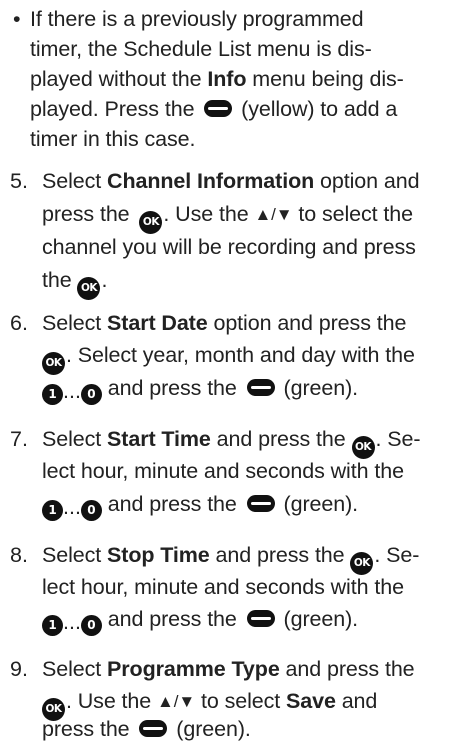 The image size is (469, 745). Describe the element at coordinates (218, 108) in the screenshot. I see `yellow-button-icon` at that location.